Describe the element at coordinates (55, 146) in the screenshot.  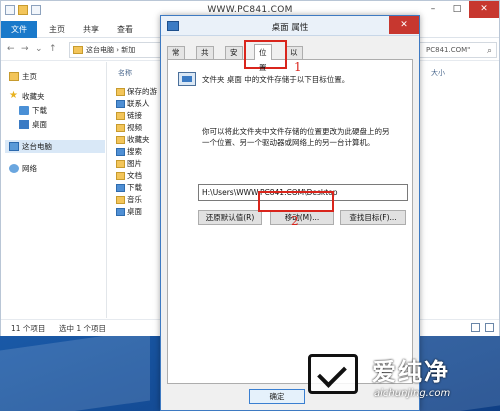
I see `nav-item-this-pc: 这台电脑` at that location.